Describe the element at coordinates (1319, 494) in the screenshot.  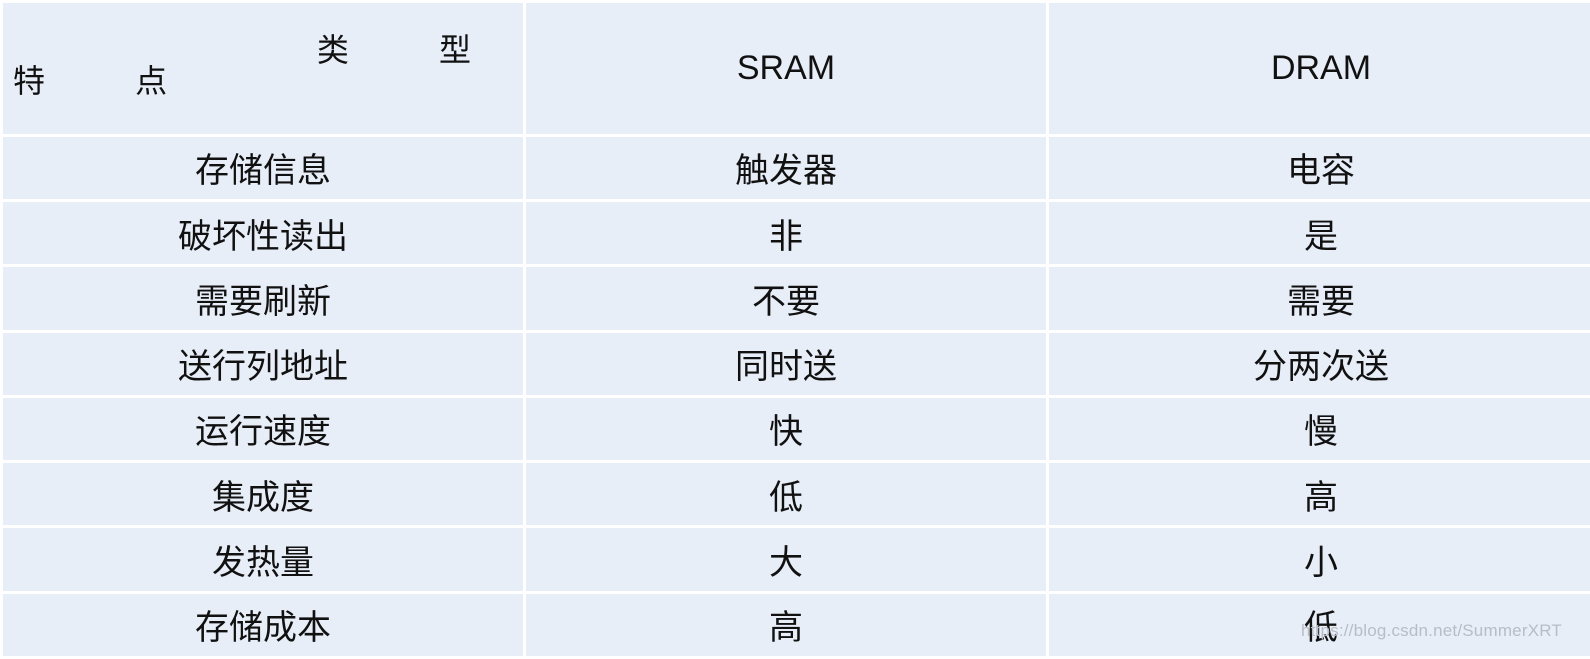
I see `dram-cell: 高` at that location.